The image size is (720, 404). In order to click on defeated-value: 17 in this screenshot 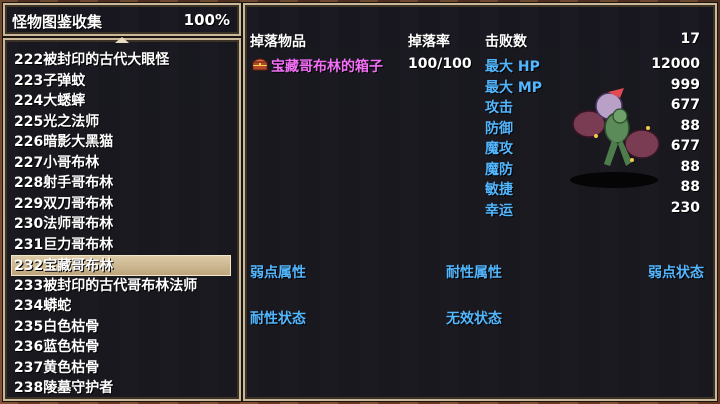, I will do `click(690, 39)`.